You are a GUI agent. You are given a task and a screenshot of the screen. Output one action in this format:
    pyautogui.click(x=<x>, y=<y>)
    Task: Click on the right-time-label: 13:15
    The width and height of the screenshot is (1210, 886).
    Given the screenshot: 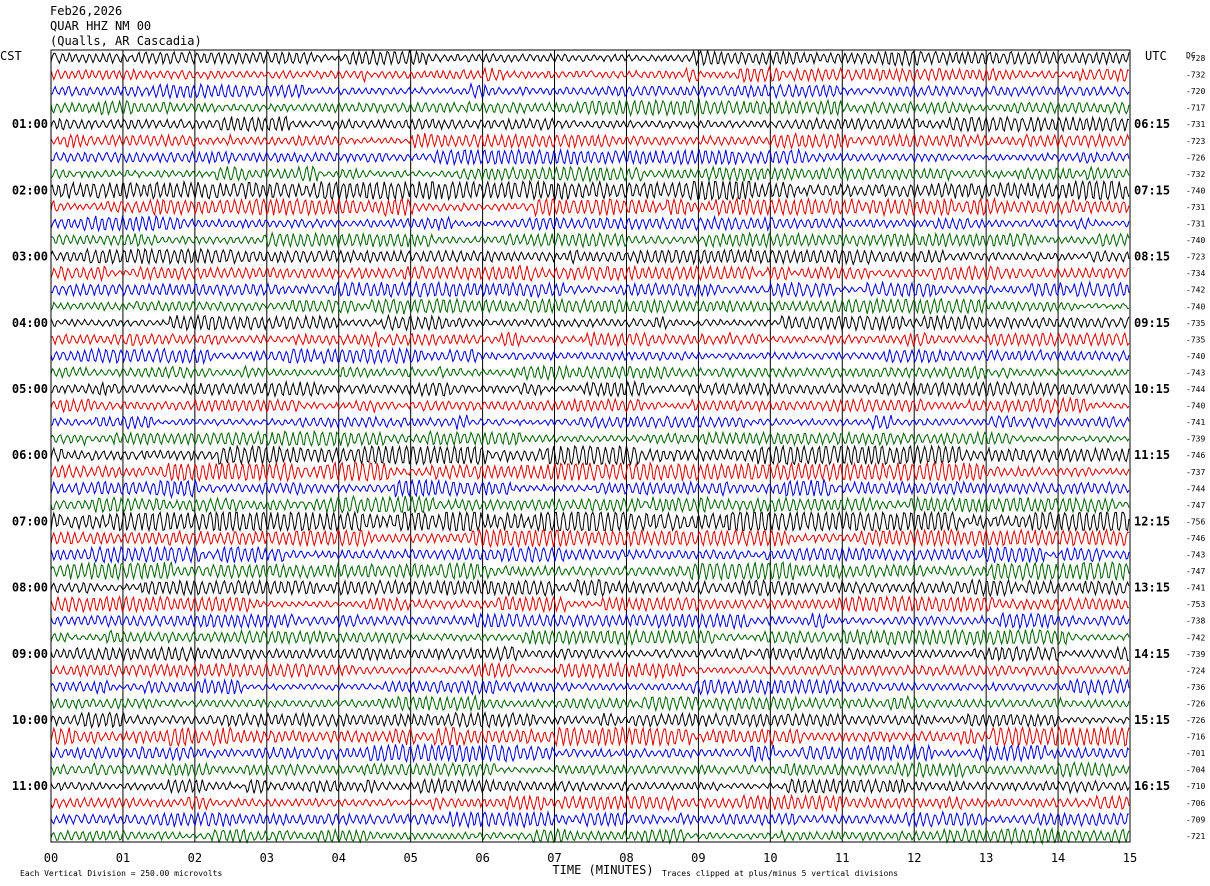 What is the action you would take?
    pyautogui.click(x=1152, y=588)
    